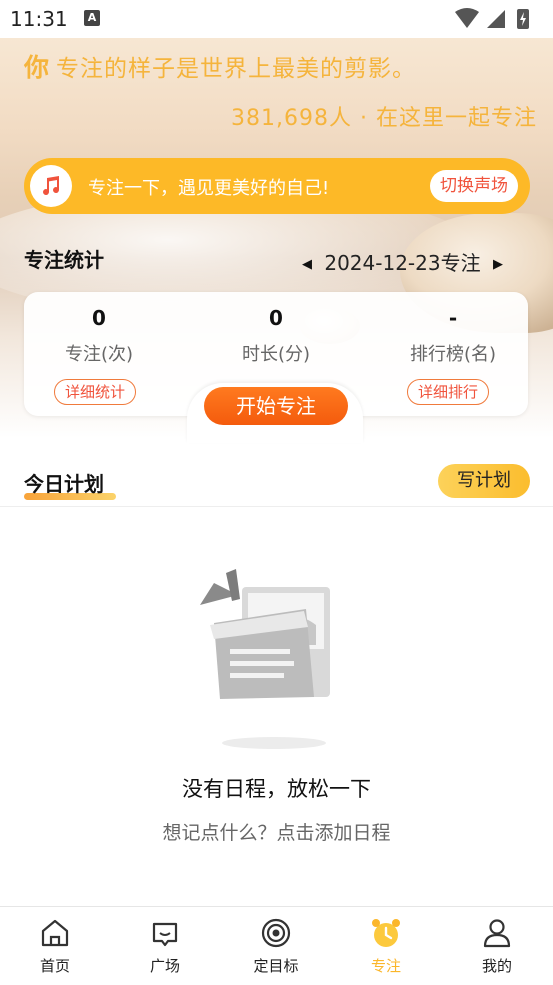 Image resolution: width=553 pixels, height=985 pixels. What do you see at coordinates (276, 335) in the screenshot?
I see `stat-duration: 0 时长(分)` at bounding box center [276, 335].